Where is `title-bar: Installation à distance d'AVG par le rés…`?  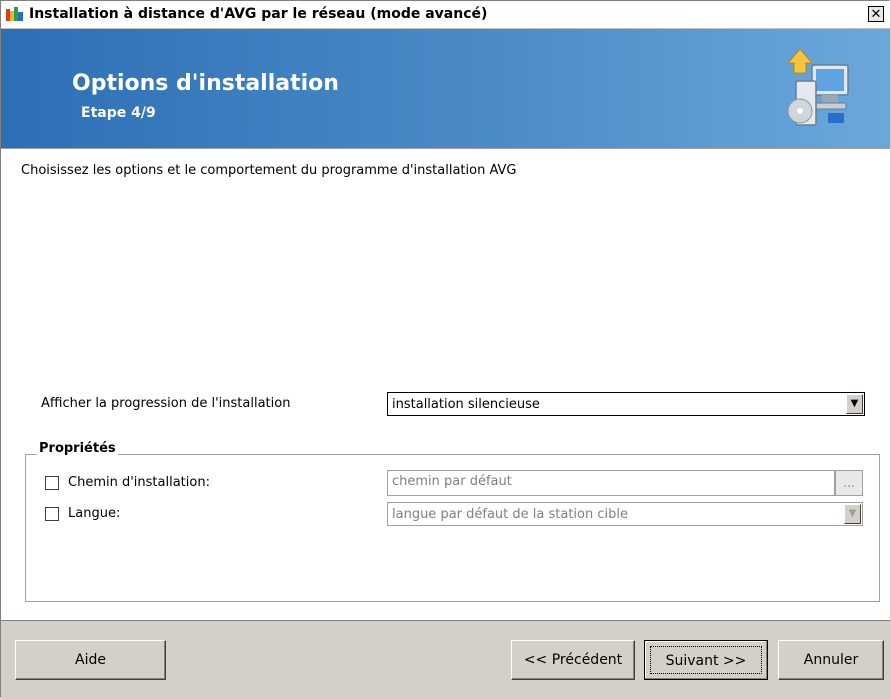 title-bar: Installation à distance d'AVG par le rés… is located at coordinates (445, 15).